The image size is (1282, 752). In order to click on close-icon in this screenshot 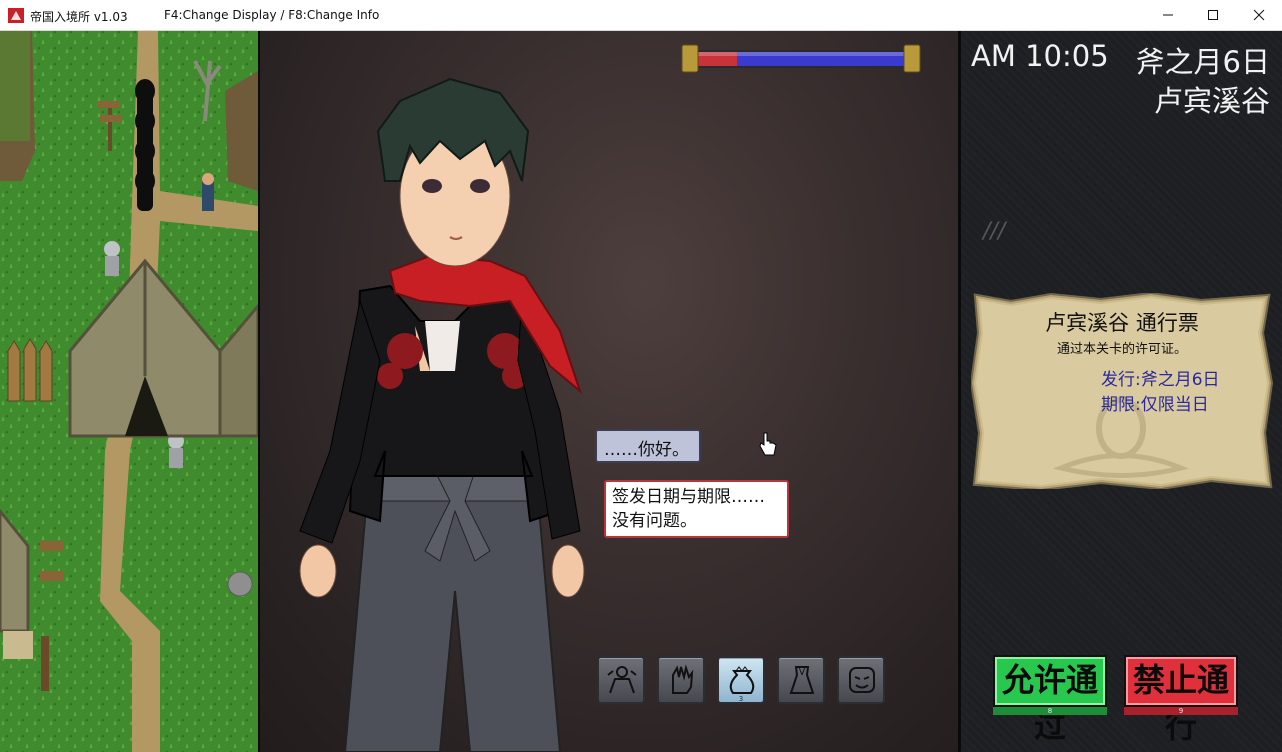, I will do `click(1259, 15)`.